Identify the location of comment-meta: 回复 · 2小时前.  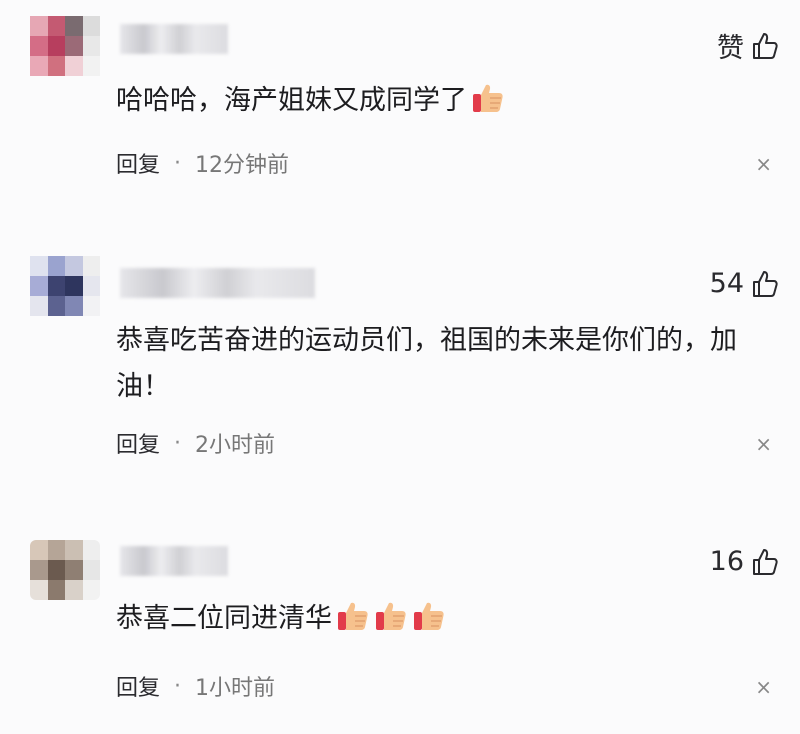
(195, 443).